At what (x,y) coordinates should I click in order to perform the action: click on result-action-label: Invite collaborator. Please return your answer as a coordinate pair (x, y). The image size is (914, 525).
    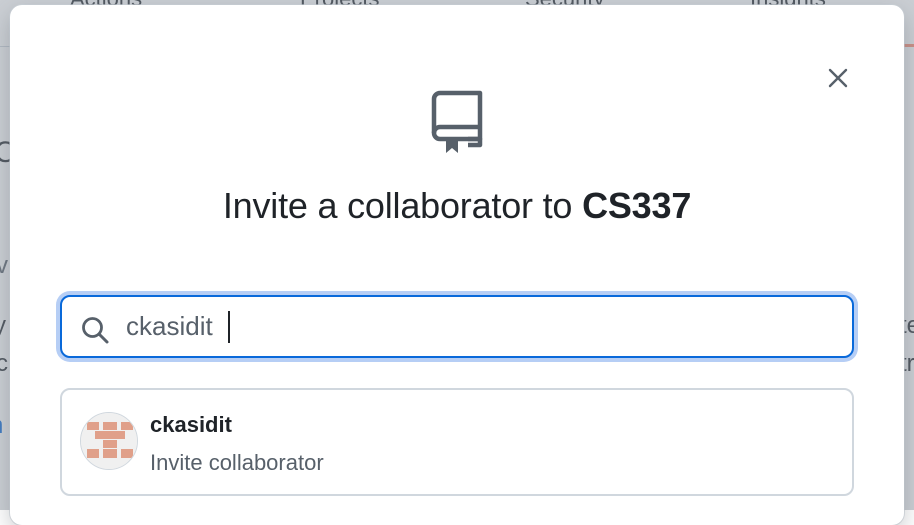
    Looking at the image, I should click on (237, 462).